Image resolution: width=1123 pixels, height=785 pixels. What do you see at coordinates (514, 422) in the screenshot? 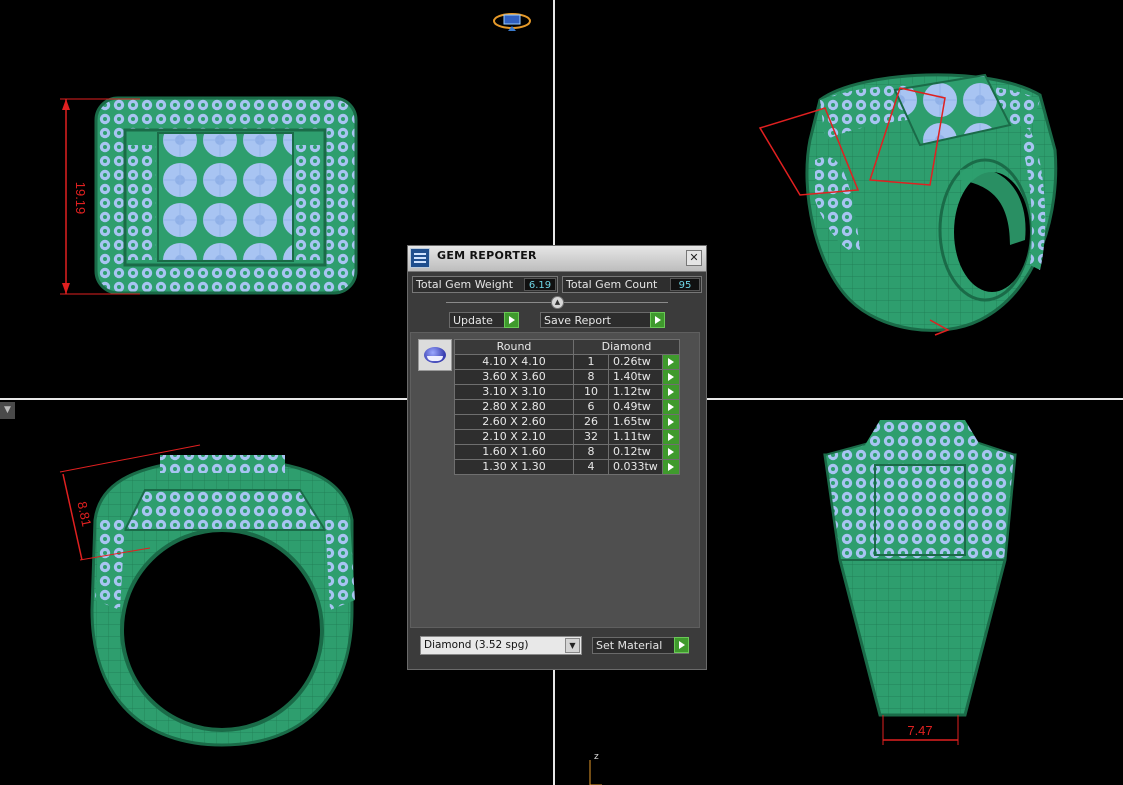
I see `gem-size: 2.60 X 2.60` at bounding box center [514, 422].